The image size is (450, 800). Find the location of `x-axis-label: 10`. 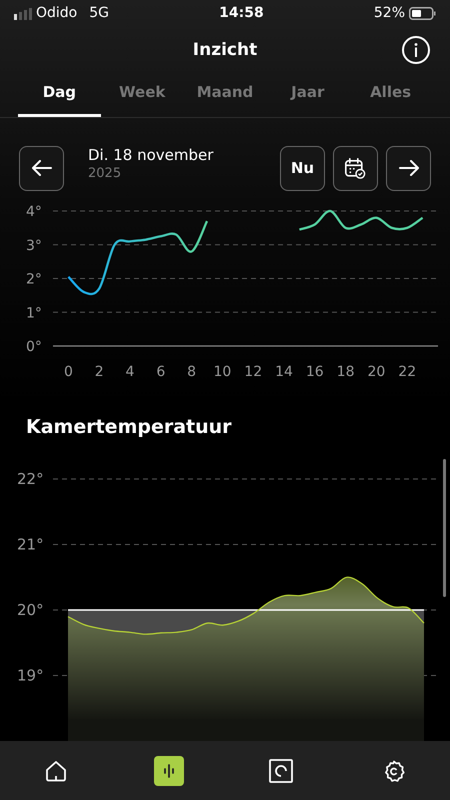

x-axis-label: 10 is located at coordinates (222, 372).